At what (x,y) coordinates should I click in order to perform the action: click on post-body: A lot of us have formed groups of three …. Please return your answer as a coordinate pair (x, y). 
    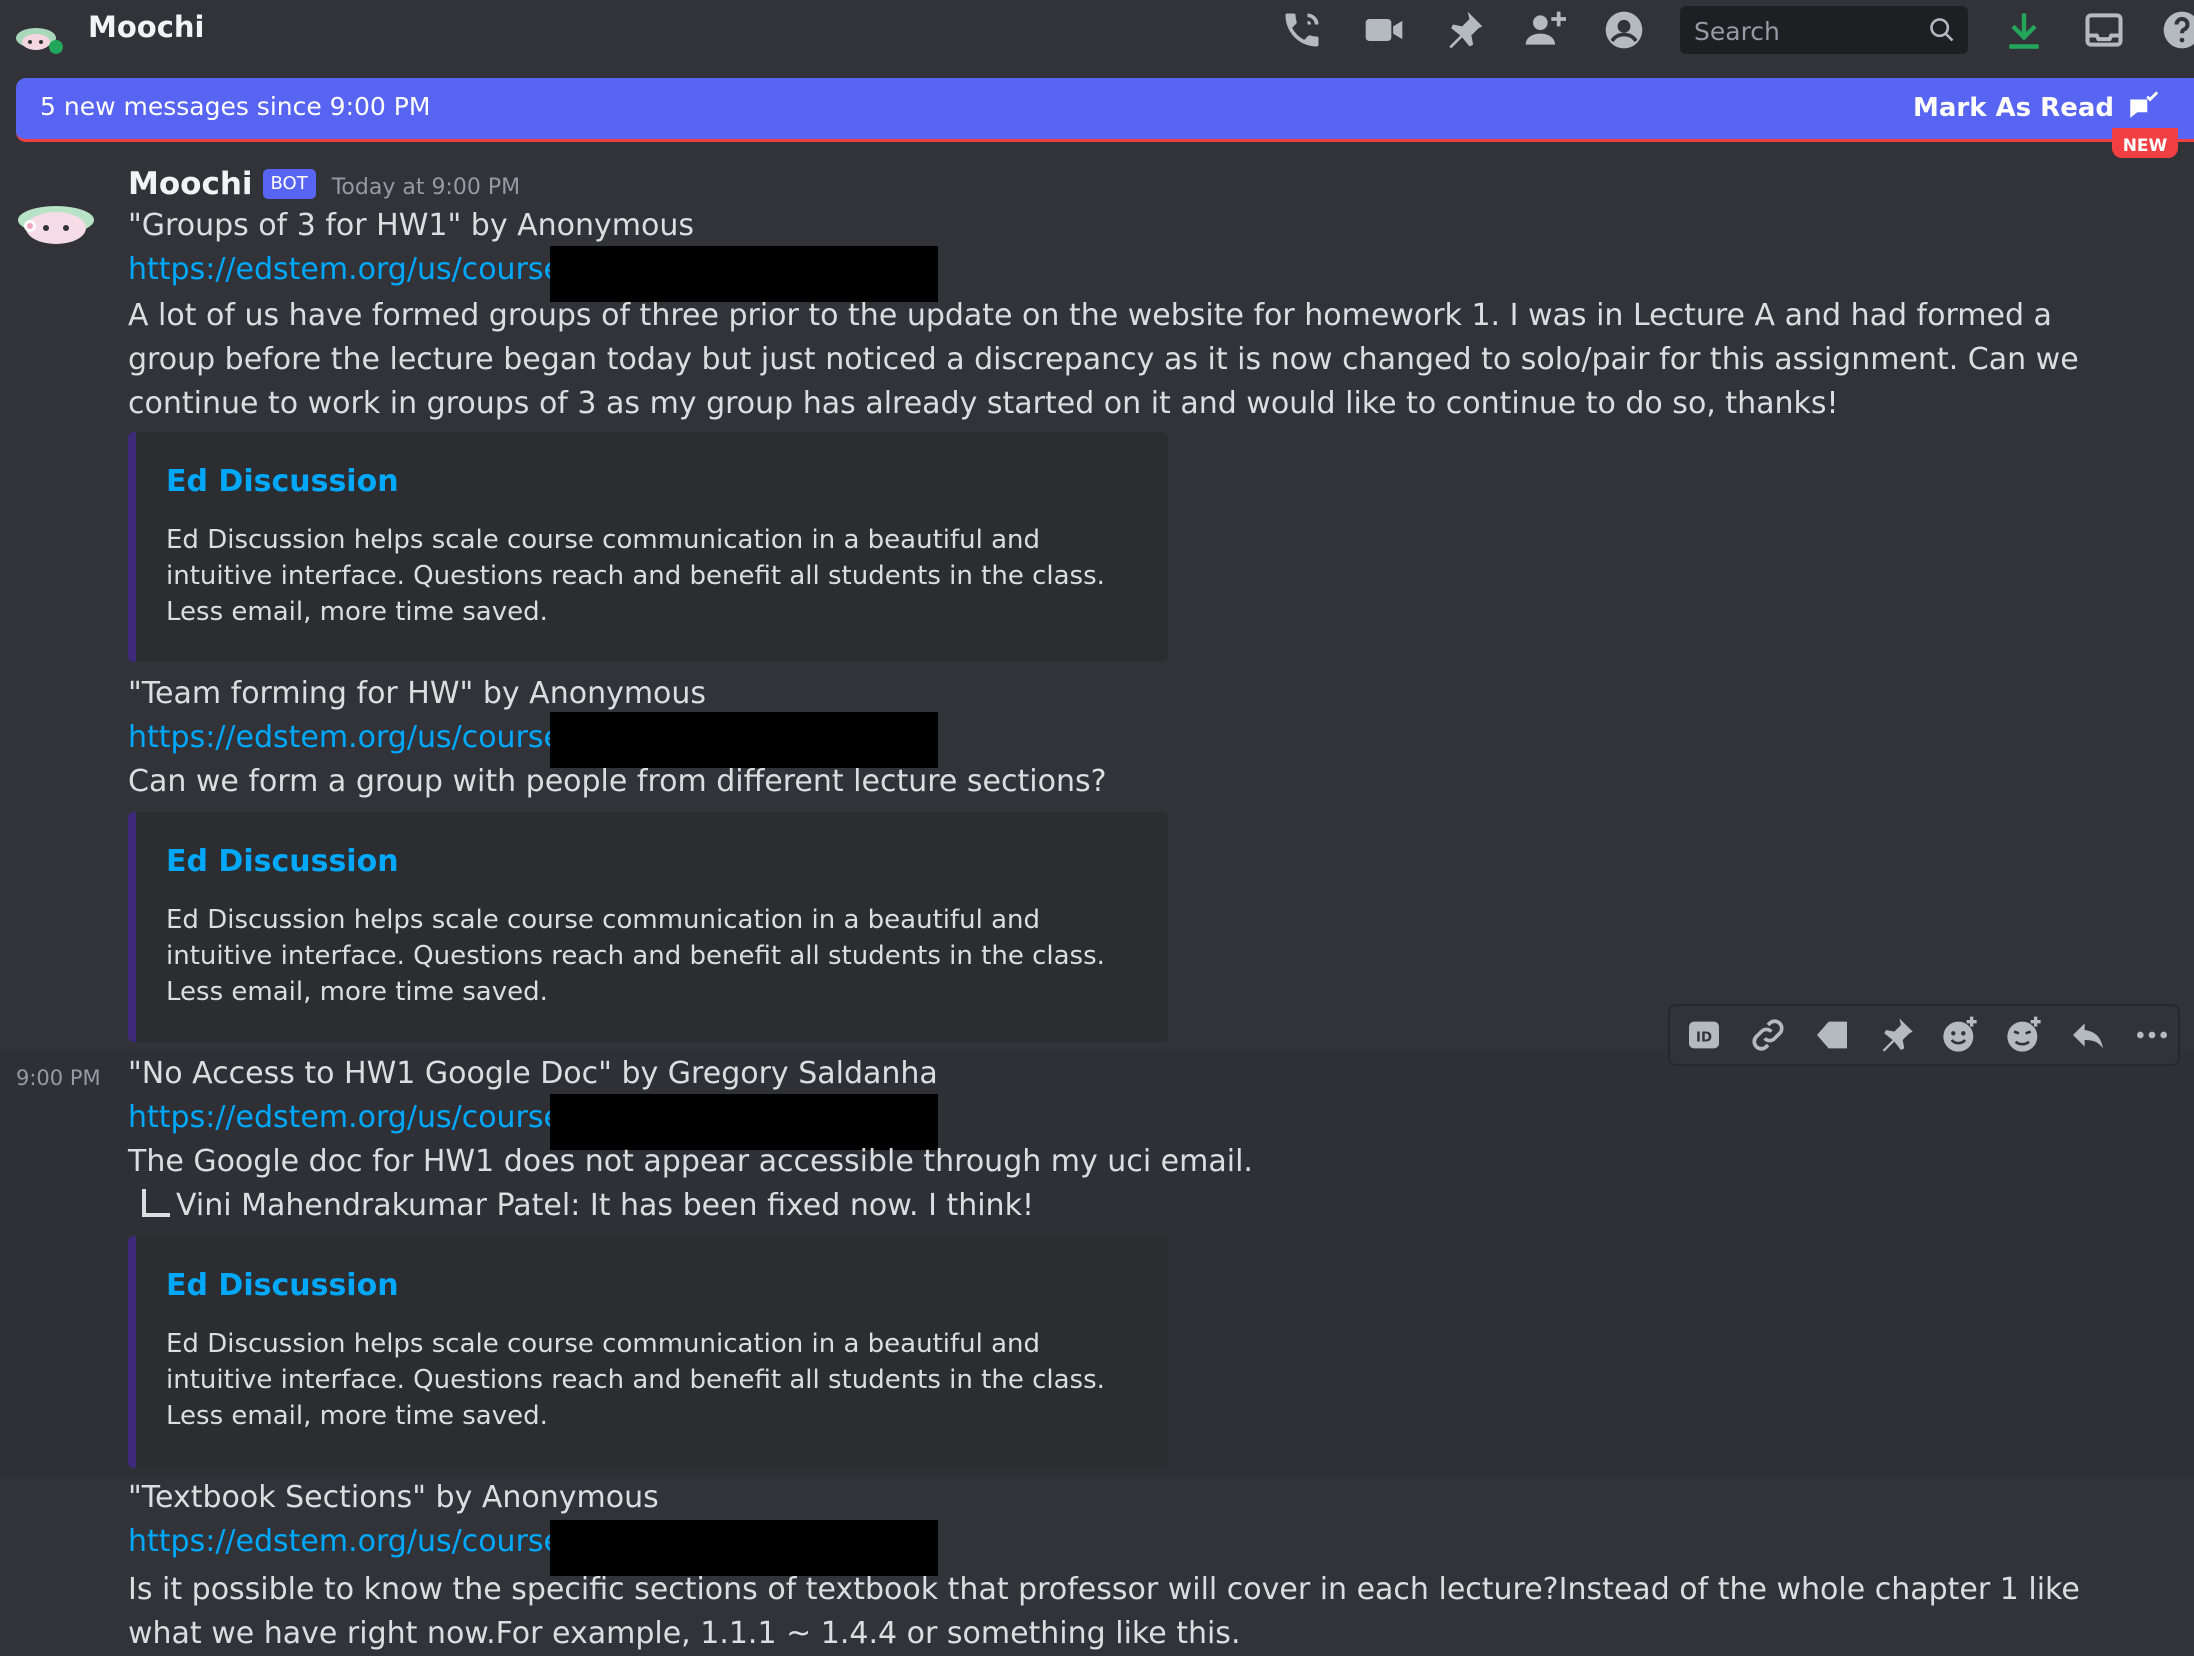
    Looking at the image, I should click on (1103, 359).